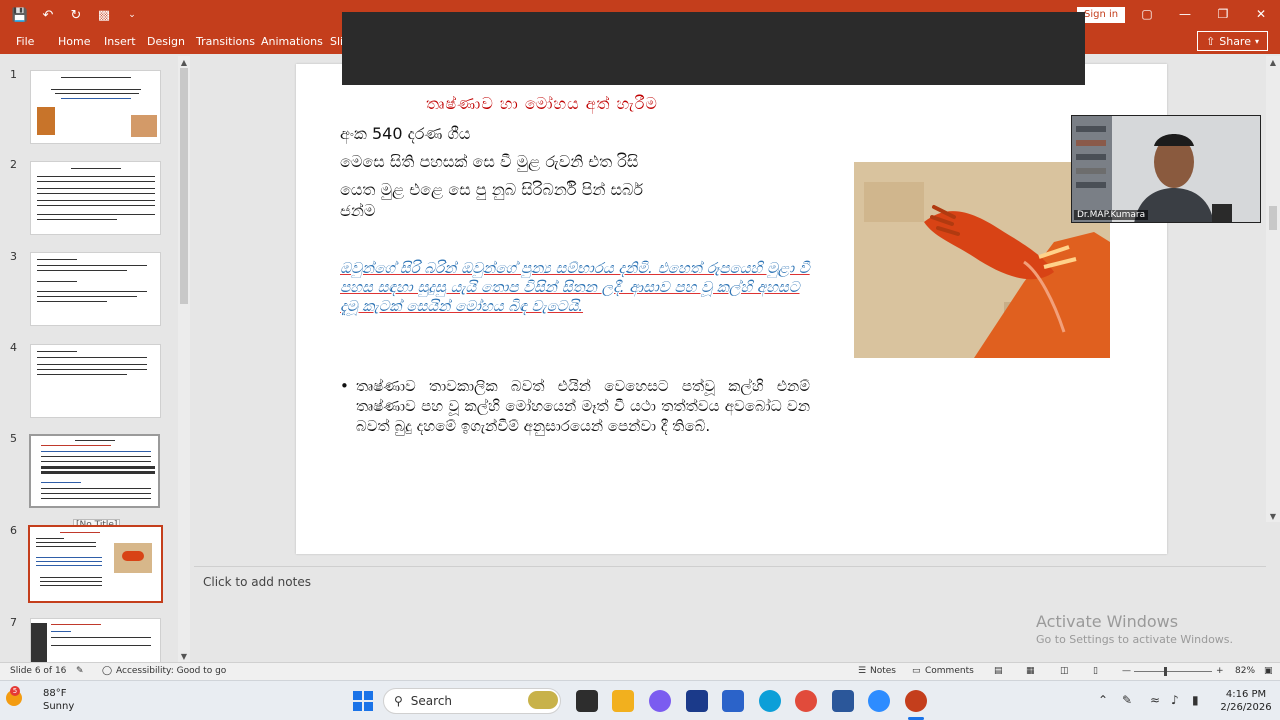 The width and height of the screenshot is (1280, 720). I want to click on thumb-number: 6, so click(13, 530).